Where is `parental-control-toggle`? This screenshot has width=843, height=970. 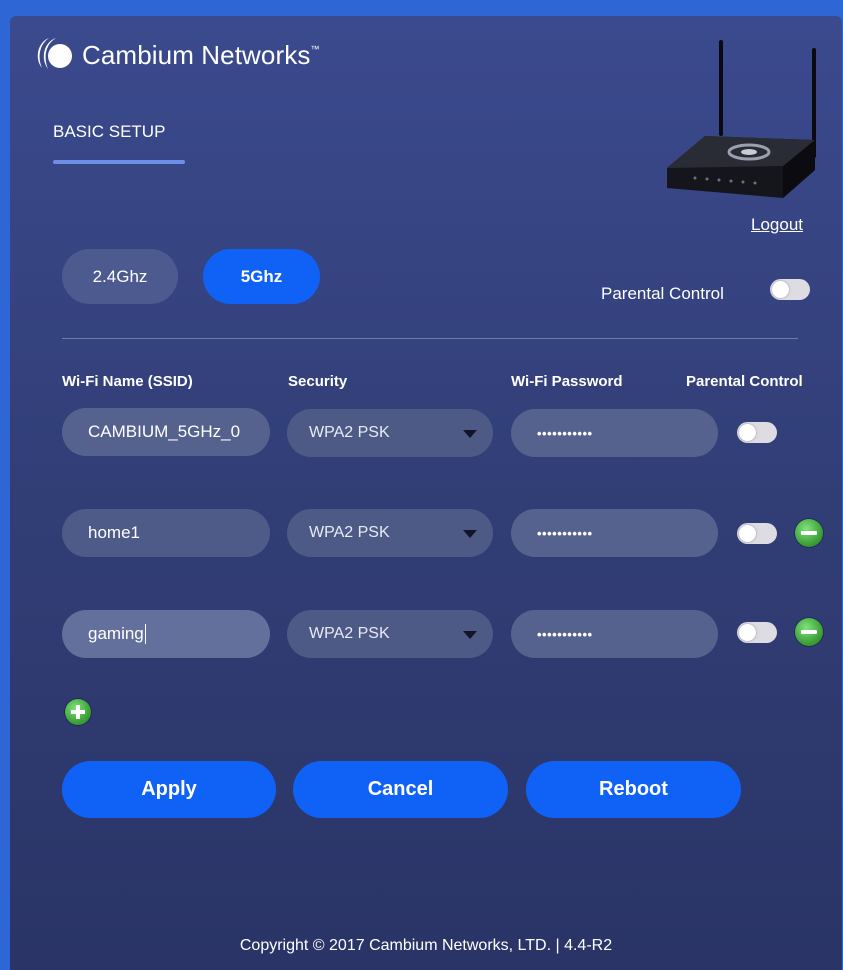 parental-control-toggle is located at coordinates (790, 289).